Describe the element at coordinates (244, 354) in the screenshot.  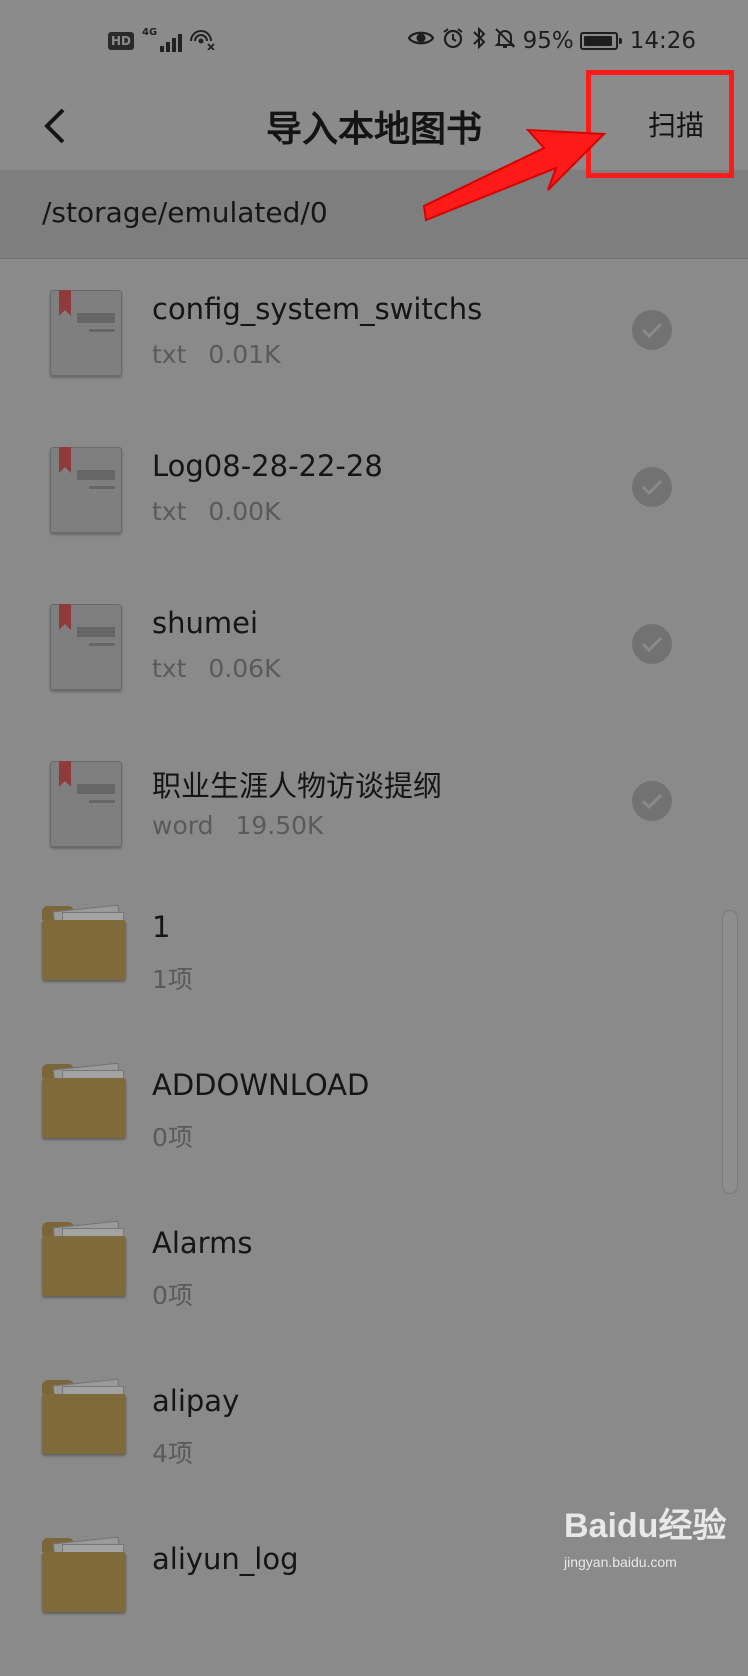
I see `file-size: 0.01K` at that location.